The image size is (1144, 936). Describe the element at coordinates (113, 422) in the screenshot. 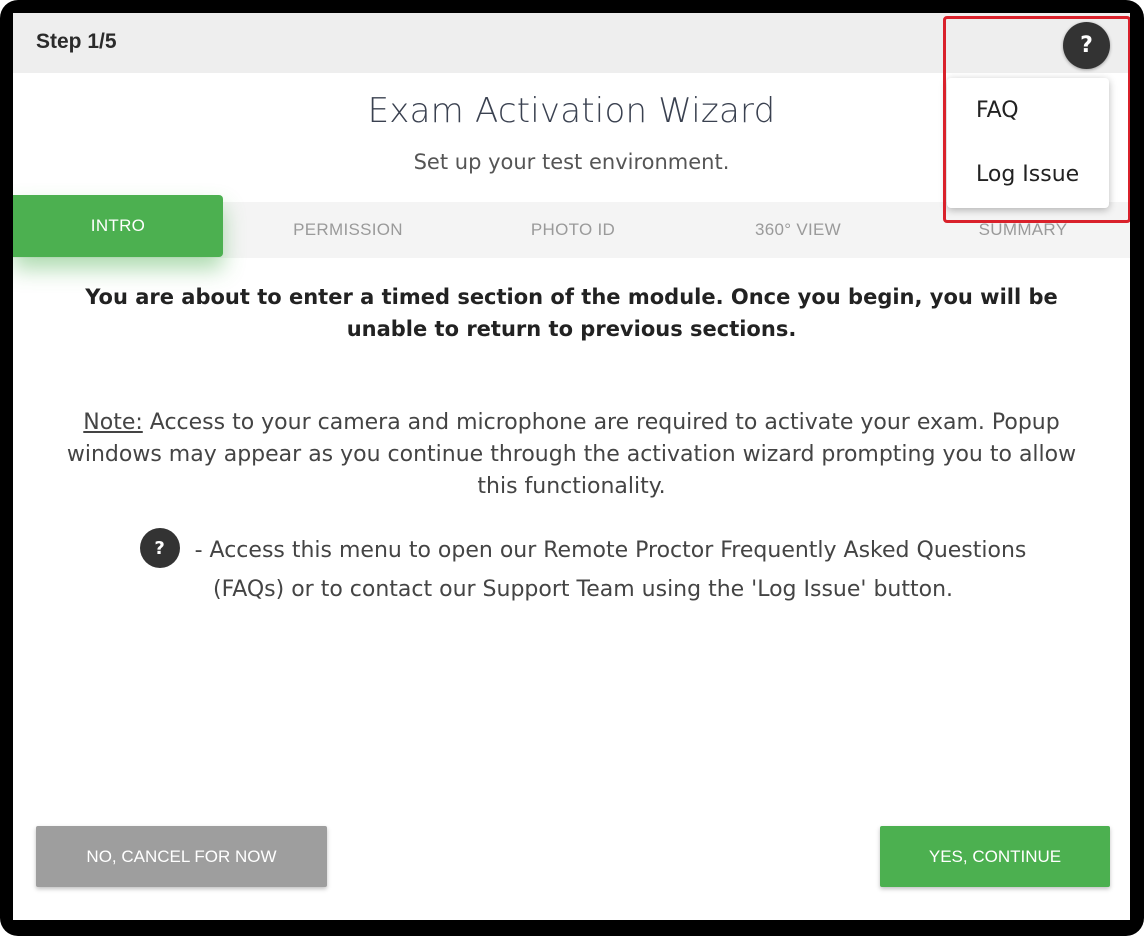

I see `note-label: Note:` at that location.